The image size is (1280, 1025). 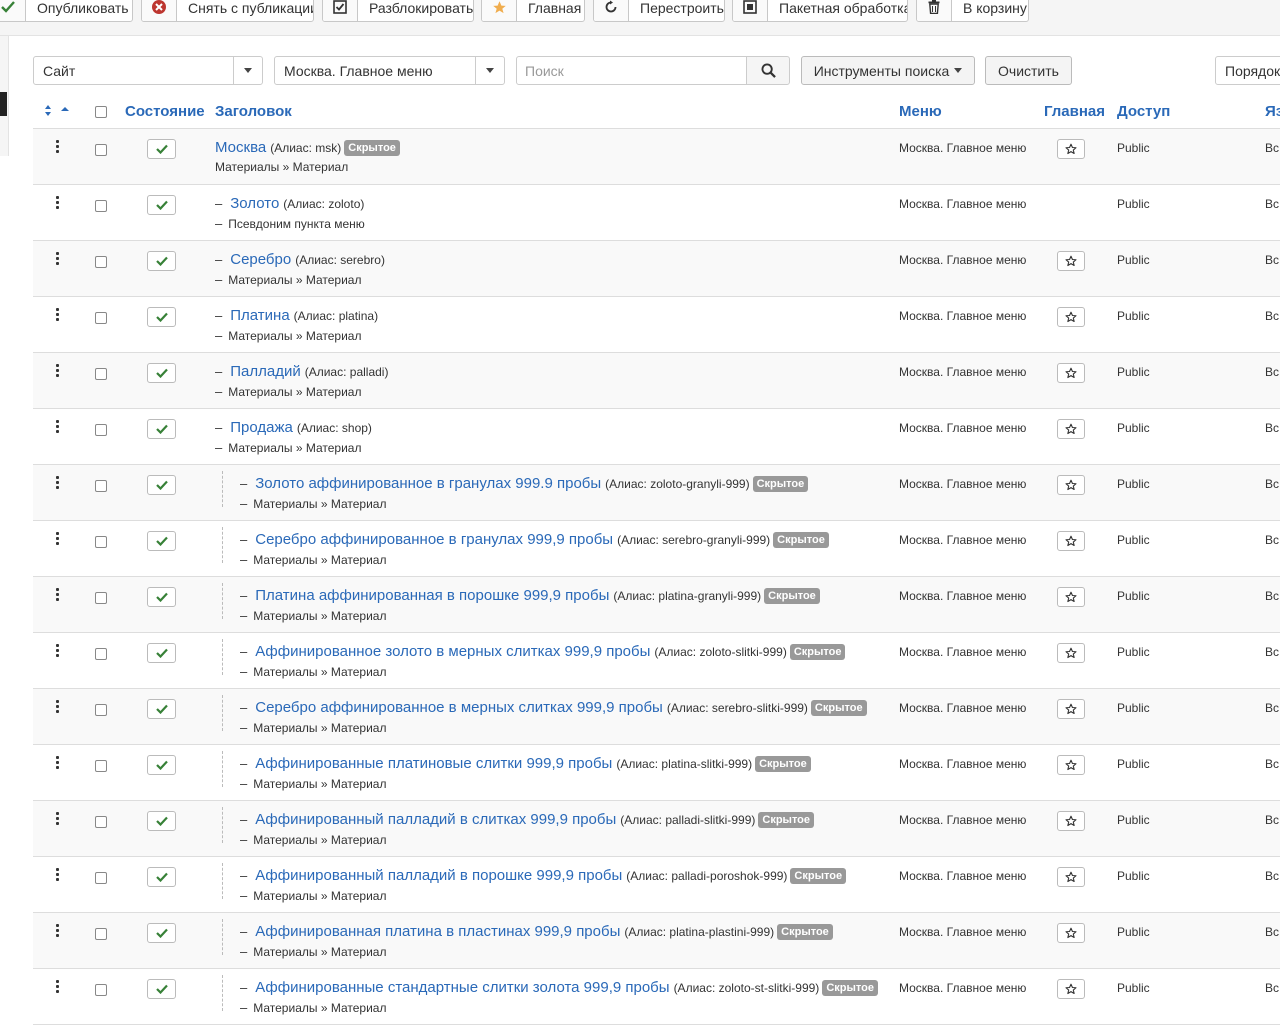 I want to click on ordering-select: Порядок, so click(x=1247, y=70).